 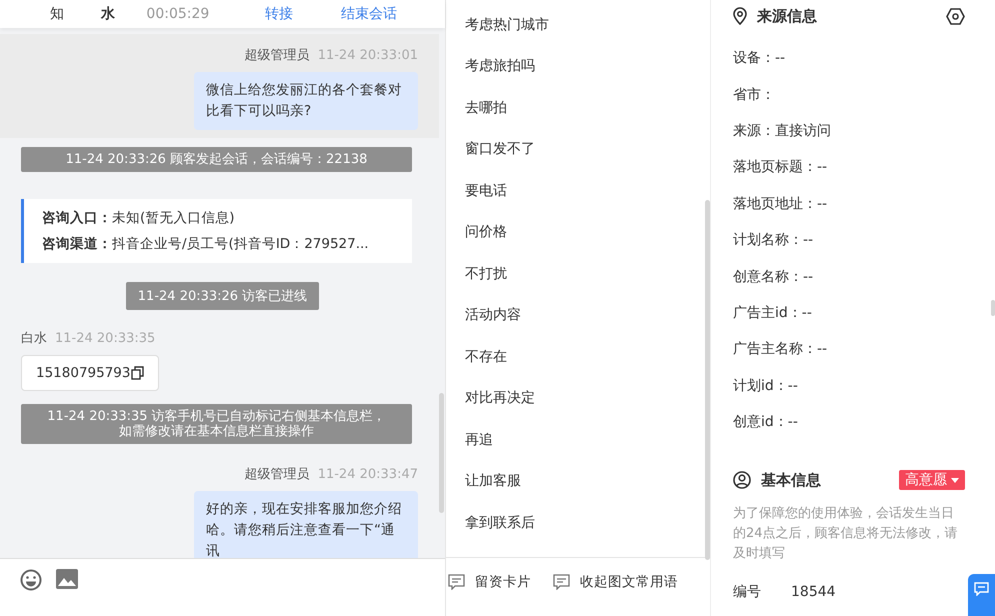 I want to click on system-notice: 11-24 20:33:26 顾客发起会话，会话编号：22138, so click(x=216, y=159).